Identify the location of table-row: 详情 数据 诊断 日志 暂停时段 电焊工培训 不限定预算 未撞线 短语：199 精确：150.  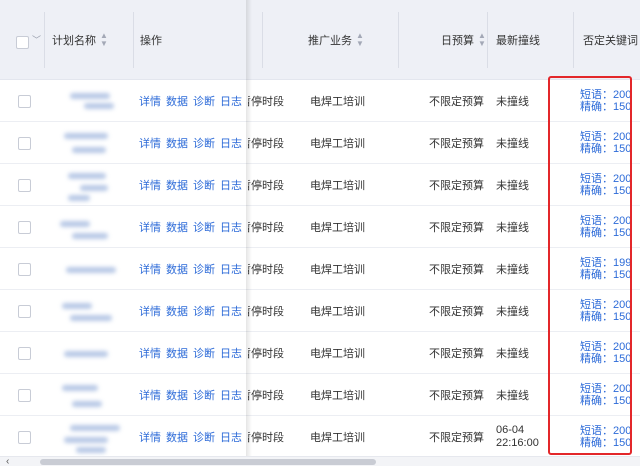
(320, 269).